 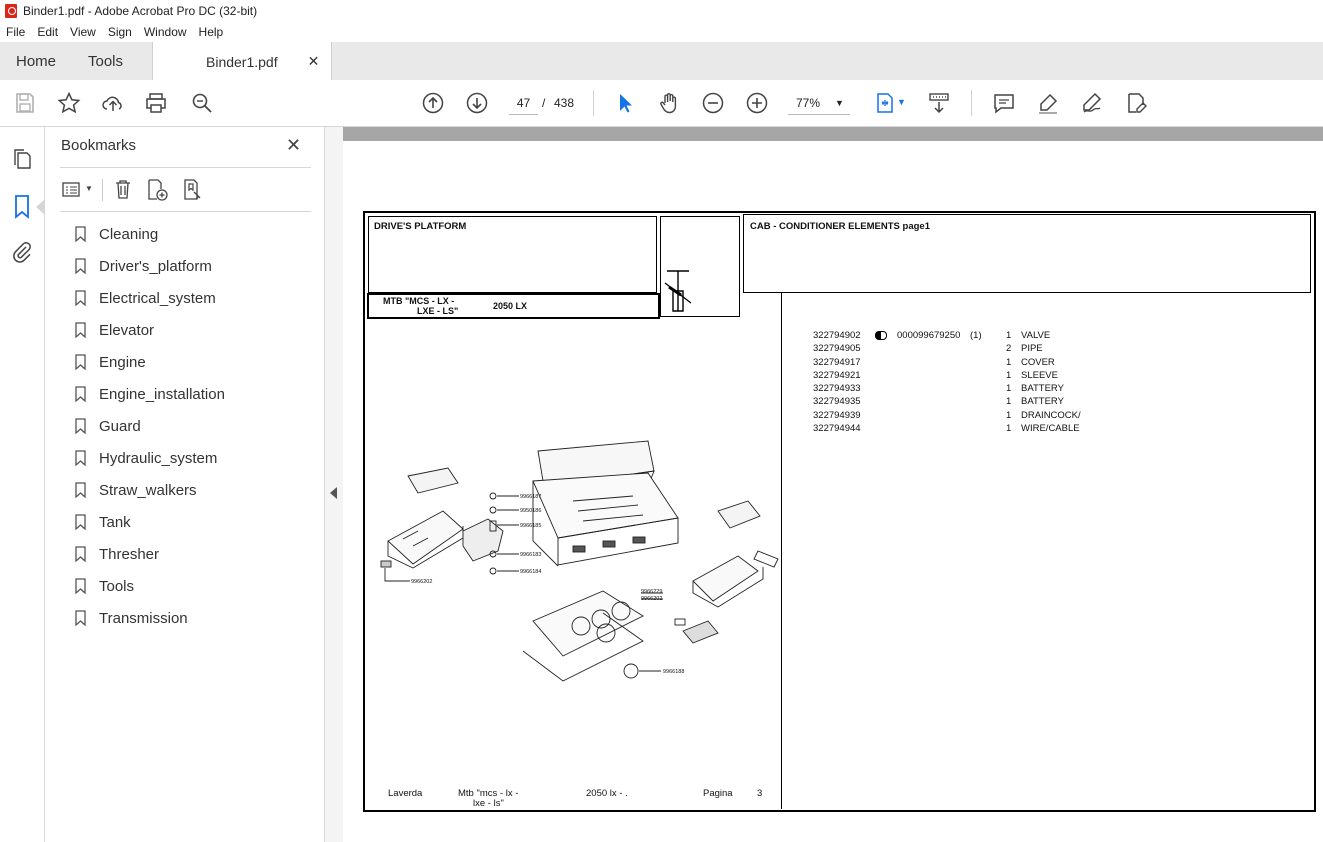 I want to click on bookmark-item: Guard, so click(x=108, y=426).